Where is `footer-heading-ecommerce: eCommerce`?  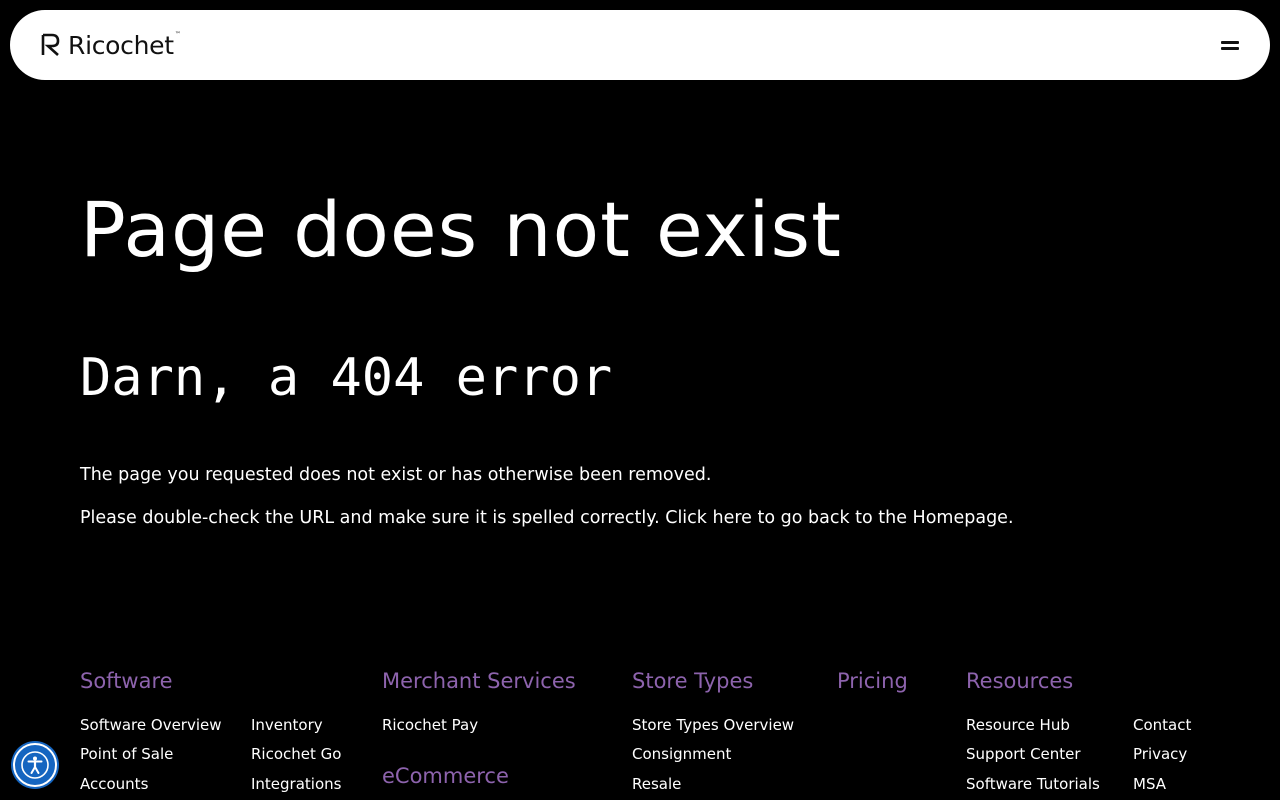 footer-heading-ecommerce: eCommerce is located at coordinates (445, 776).